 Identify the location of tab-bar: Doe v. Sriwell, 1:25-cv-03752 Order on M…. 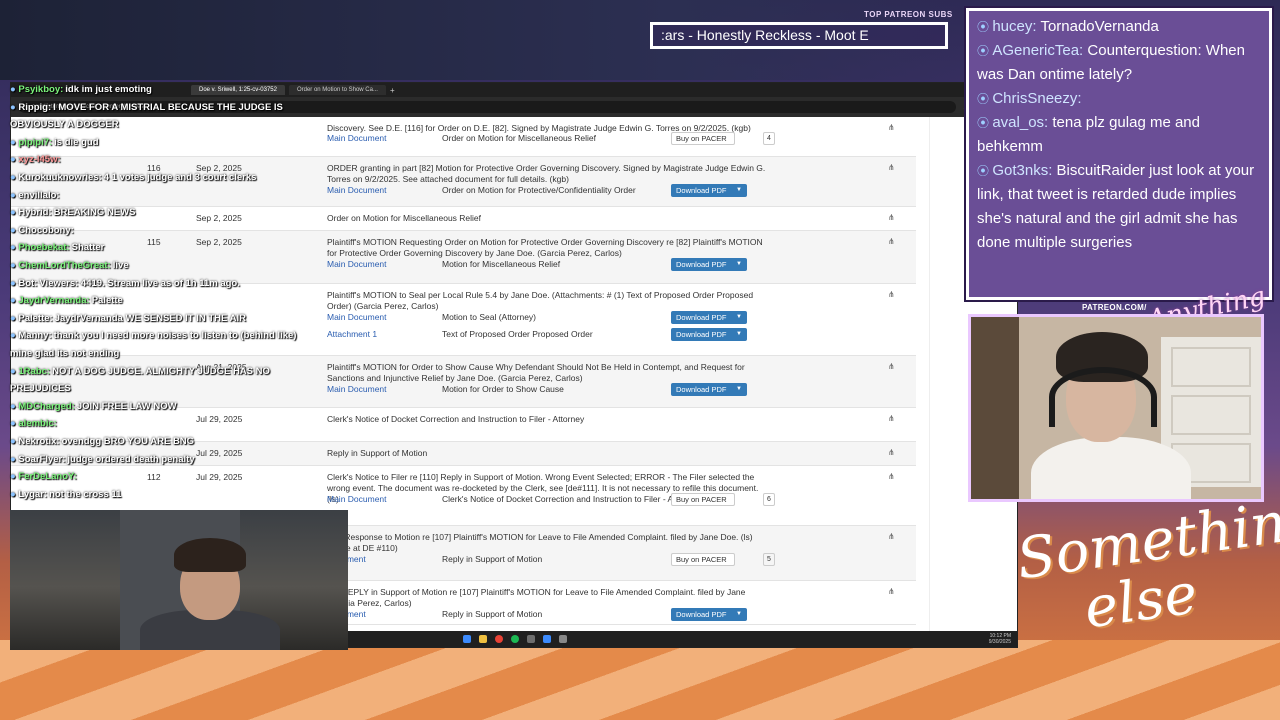
(514, 90).